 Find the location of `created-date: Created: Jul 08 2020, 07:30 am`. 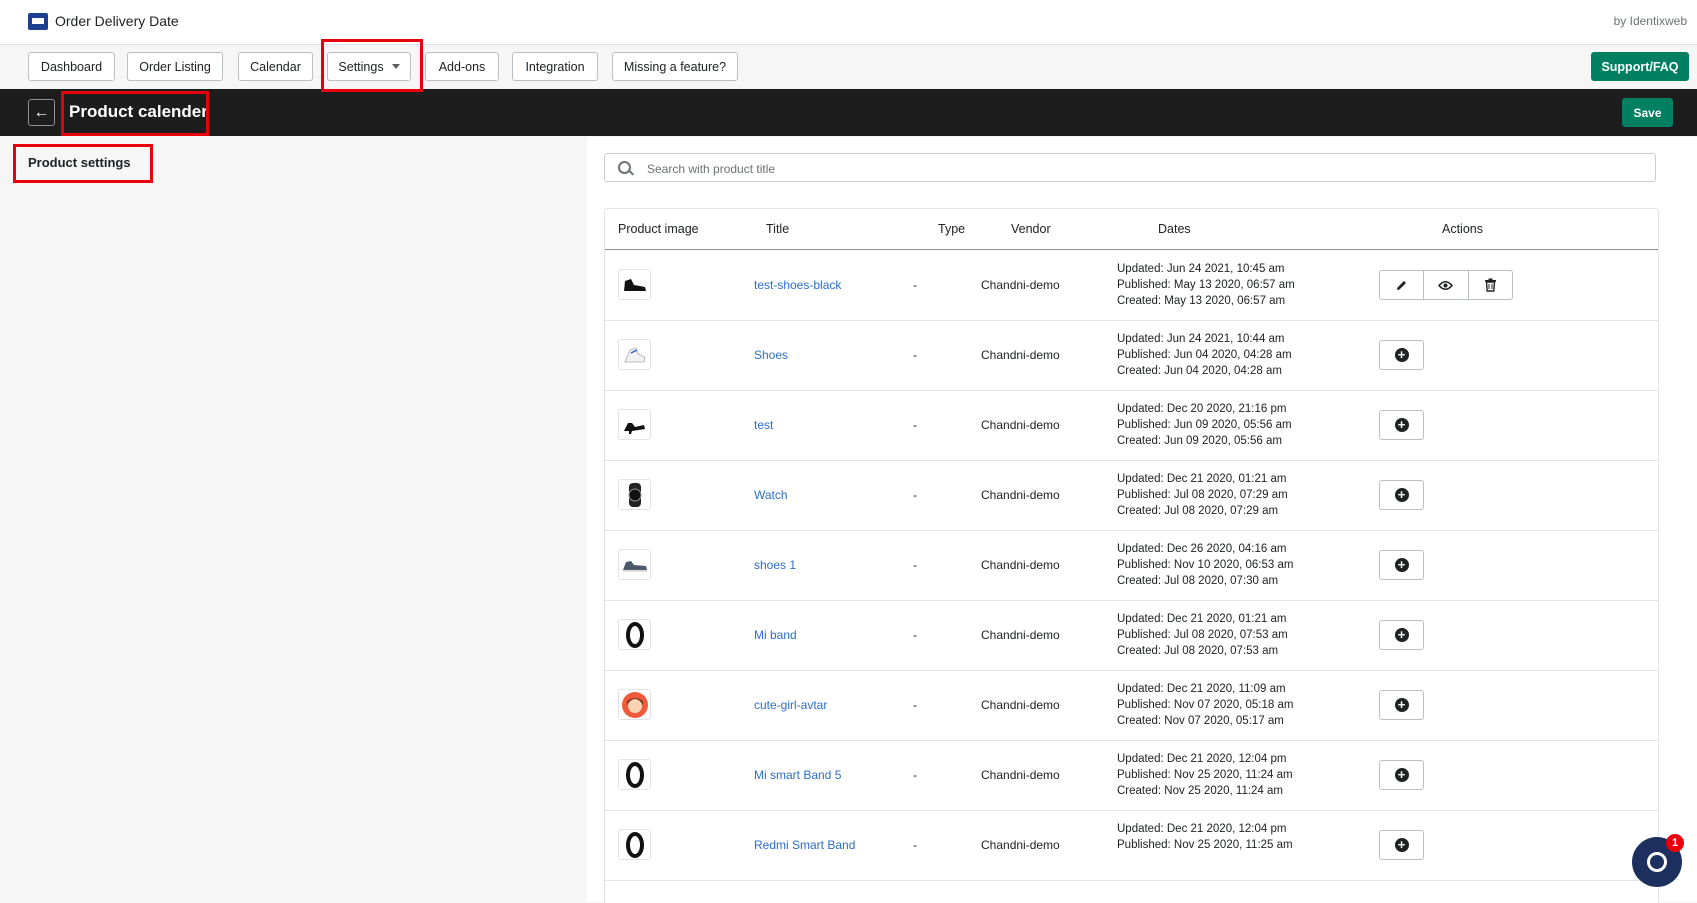

created-date: Created: Jul 08 2020, 07:30 am is located at coordinates (1198, 581).